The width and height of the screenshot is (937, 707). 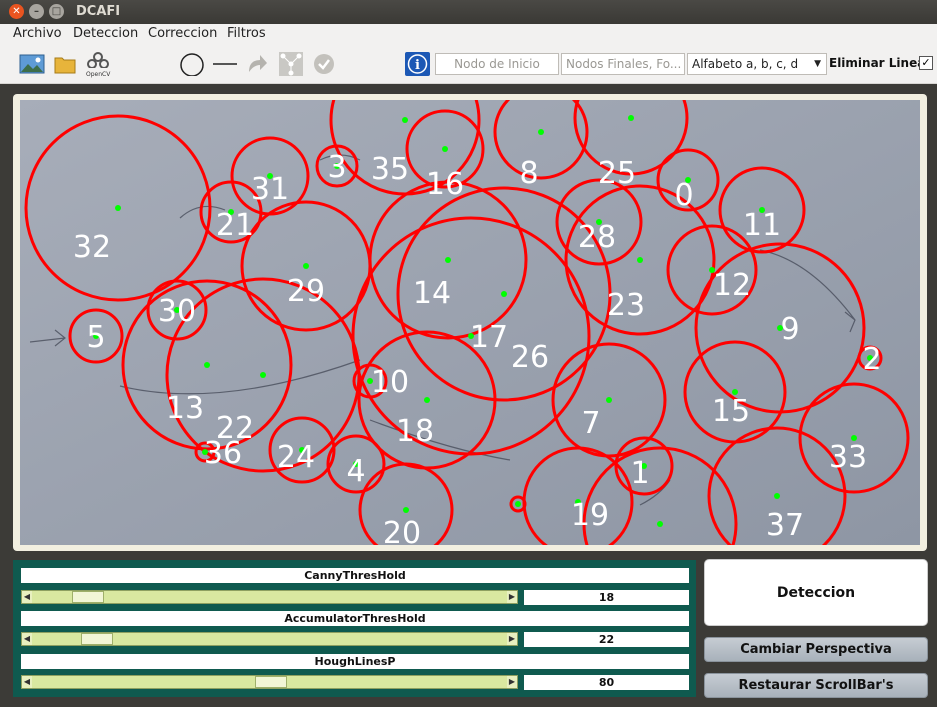 I want to click on title-bar: ✕ – □ DCAFI, so click(x=468, y=12).